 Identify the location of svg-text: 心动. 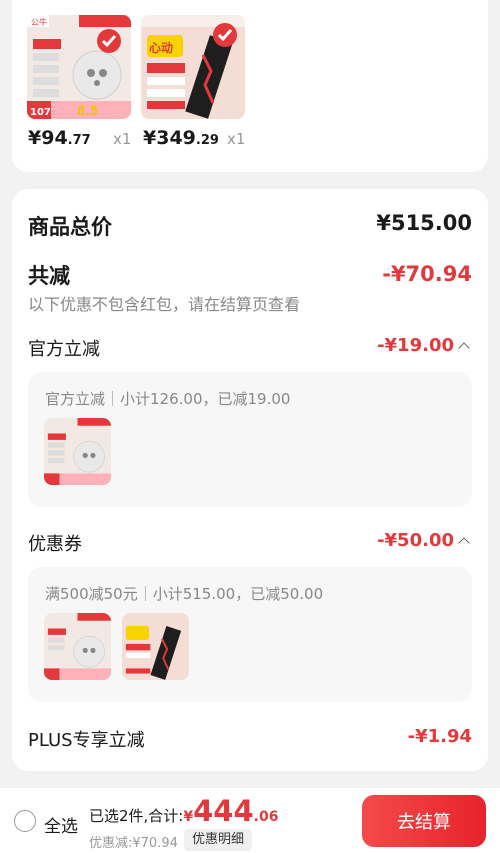
(161, 48).